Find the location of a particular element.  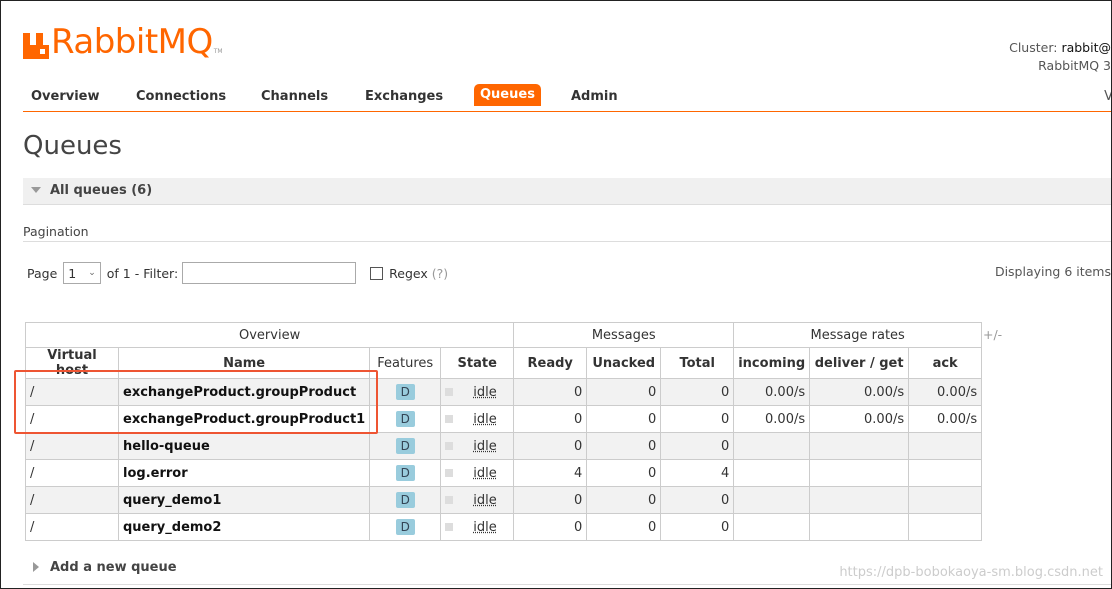

queue-name-link: log.error is located at coordinates (244, 473).